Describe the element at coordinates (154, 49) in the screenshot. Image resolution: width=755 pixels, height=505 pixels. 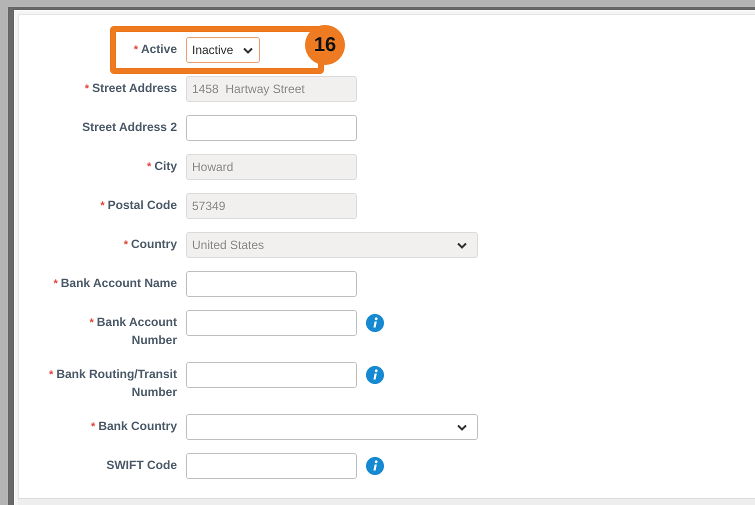
I see `field-label: * Active` at that location.